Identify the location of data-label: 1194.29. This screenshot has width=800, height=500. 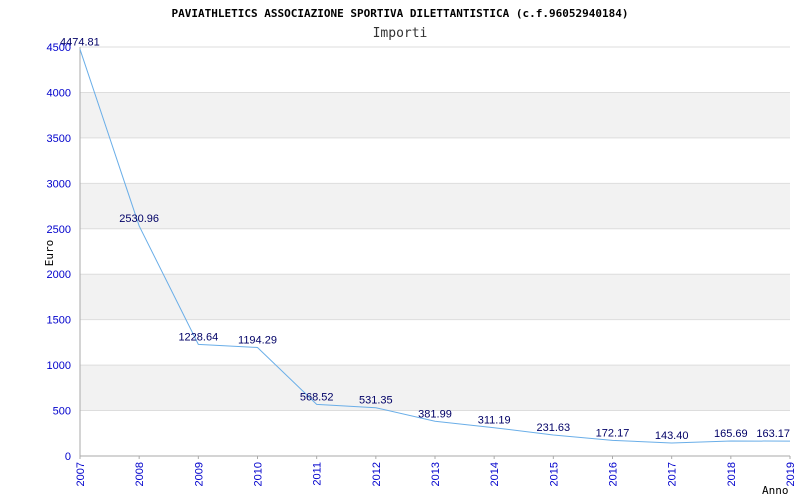
(257, 340).